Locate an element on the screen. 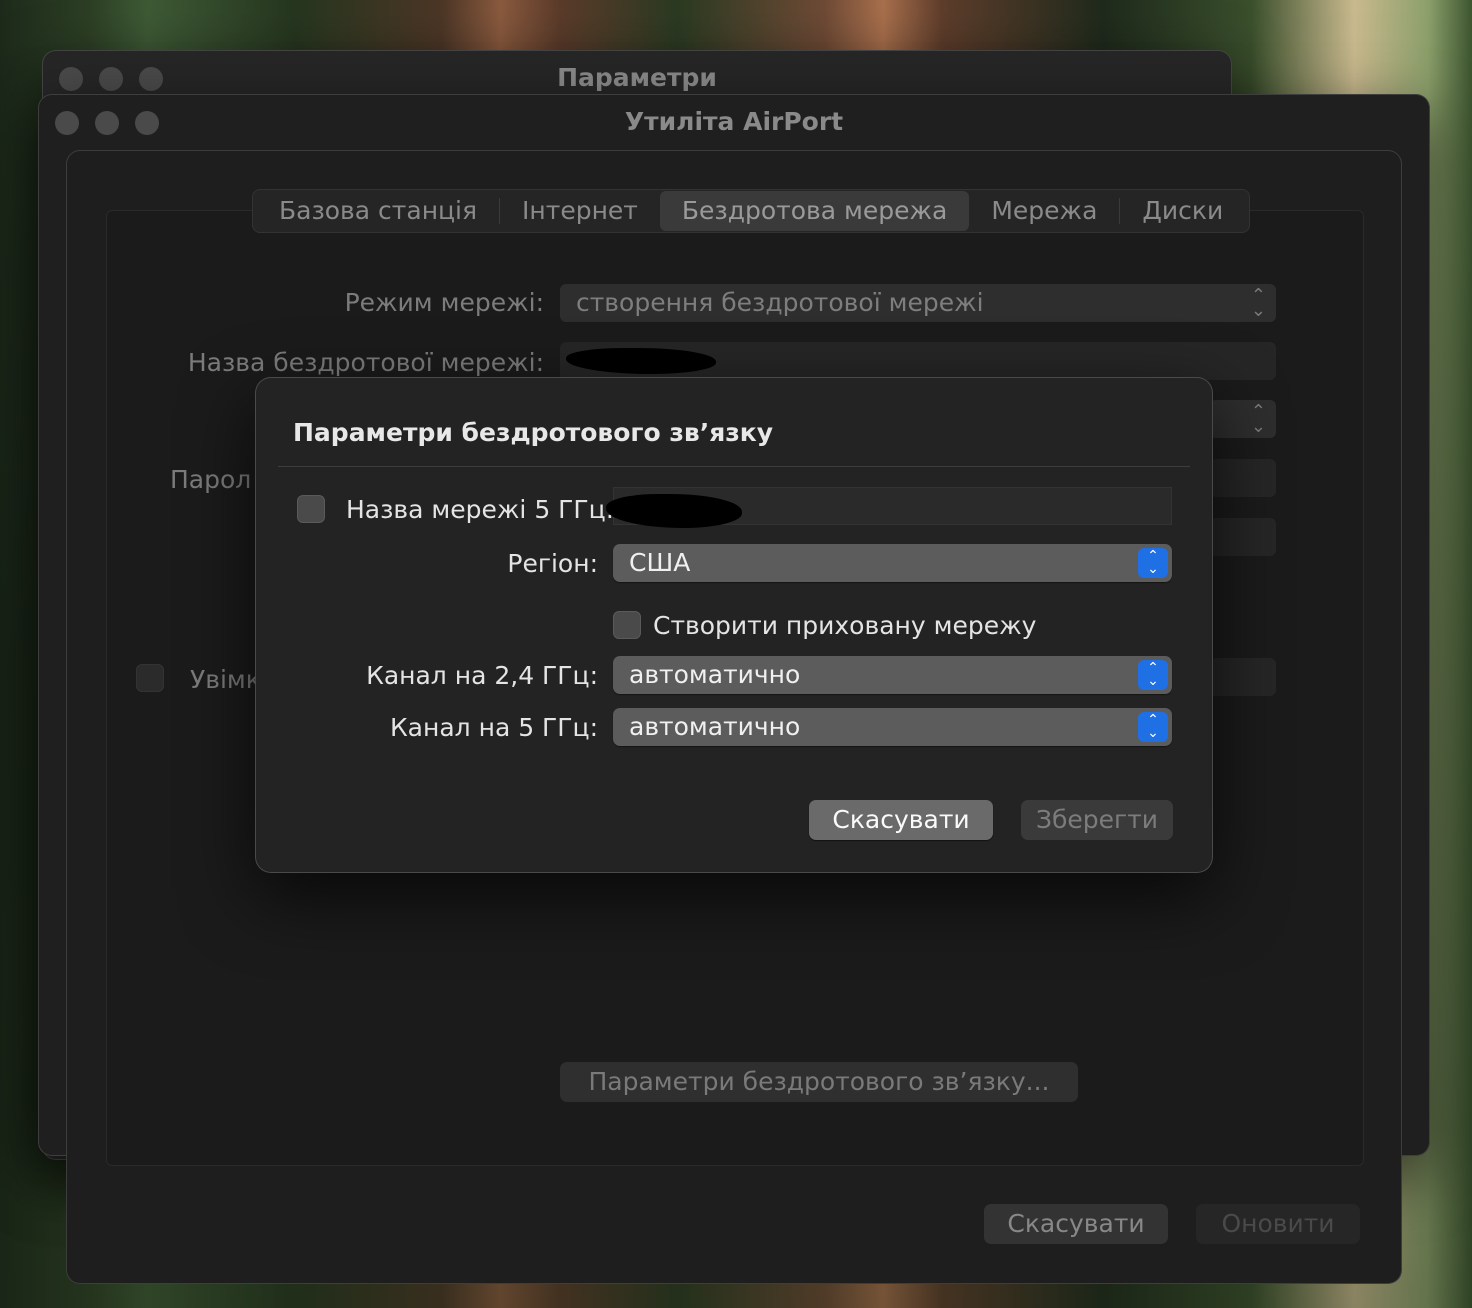  network-mode-value: створення бездротової мережі is located at coordinates (780, 302).